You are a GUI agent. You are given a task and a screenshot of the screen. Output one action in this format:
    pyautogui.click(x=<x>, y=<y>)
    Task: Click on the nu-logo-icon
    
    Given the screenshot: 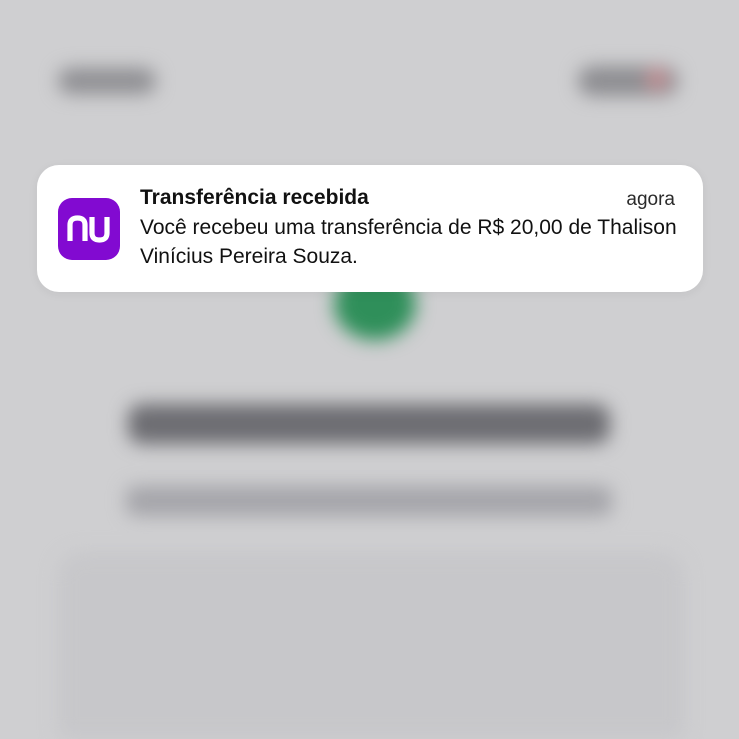 What is the action you would take?
    pyautogui.click(x=88, y=229)
    